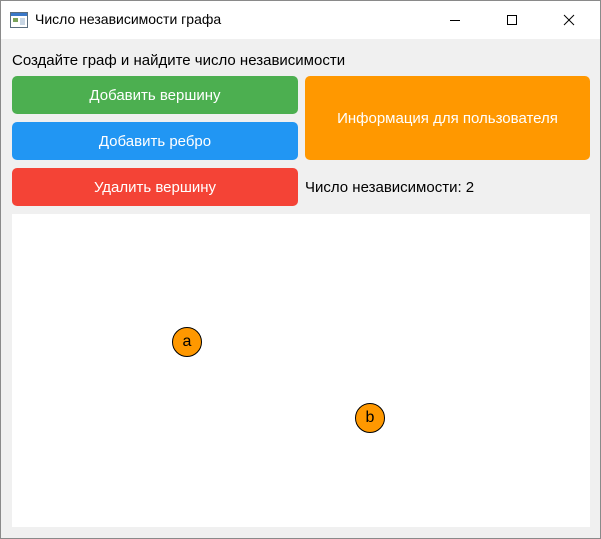  What do you see at coordinates (155, 187) in the screenshot?
I see `delete-vertex-button: Удалить вершину` at bounding box center [155, 187].